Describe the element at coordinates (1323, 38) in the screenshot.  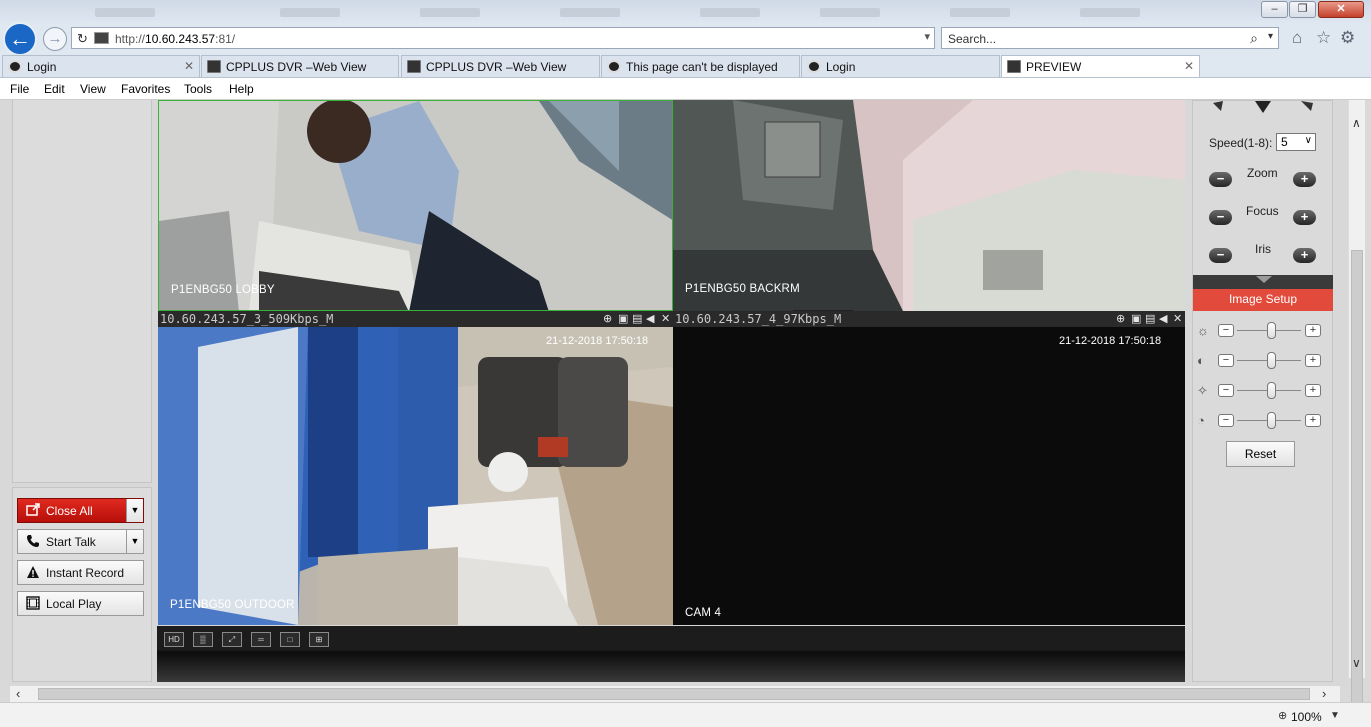
I see `favorites-star-icon: ☆` at that location.